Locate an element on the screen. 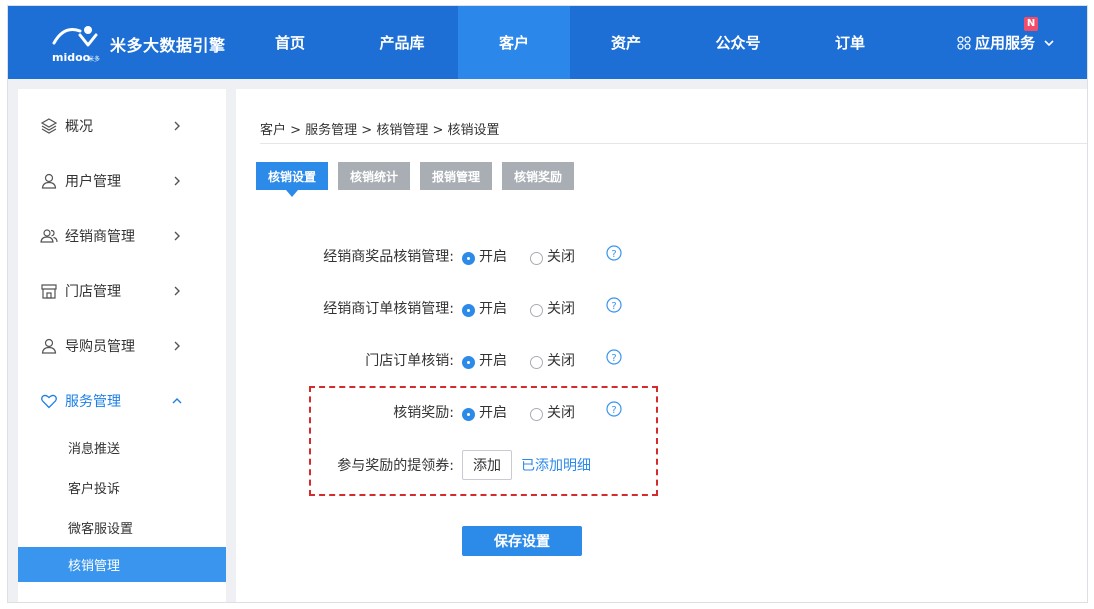  sidebar-item-dealers: 经销商管理 is located at coordinates (122, 235).